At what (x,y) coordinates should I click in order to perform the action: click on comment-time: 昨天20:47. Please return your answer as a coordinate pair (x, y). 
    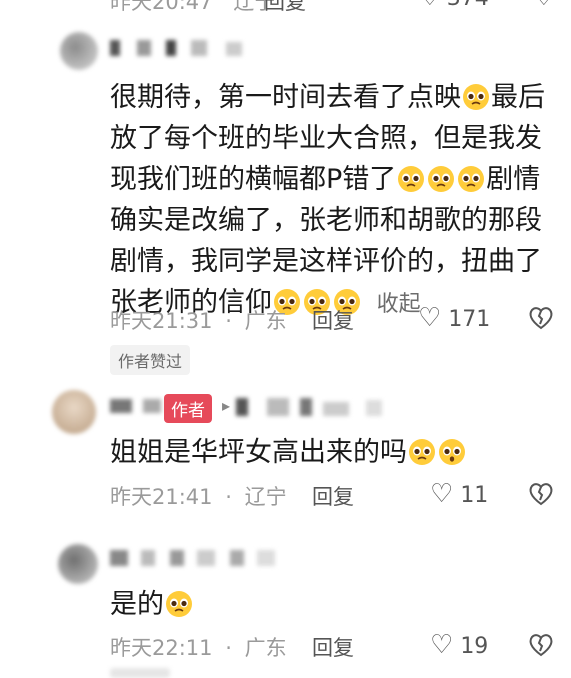
    Looking at the image, I should click on (161, 7).